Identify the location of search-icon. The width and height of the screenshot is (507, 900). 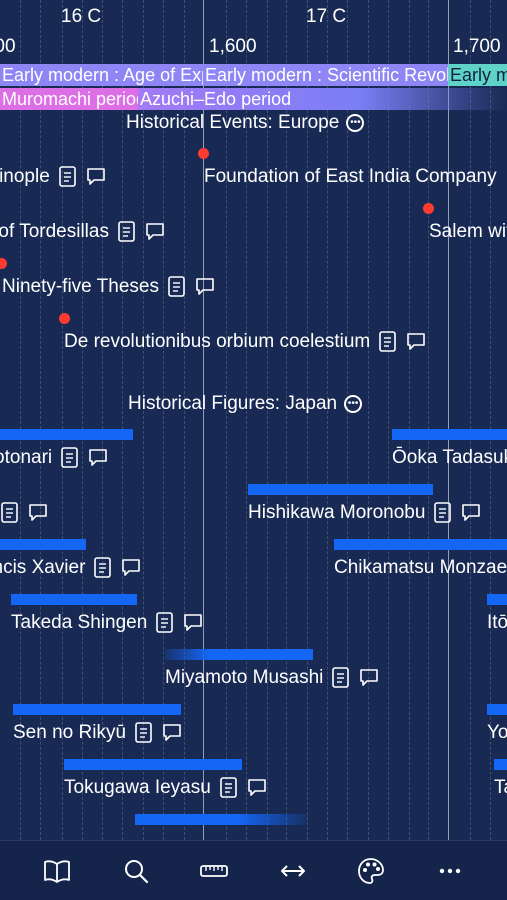
(136, 871).